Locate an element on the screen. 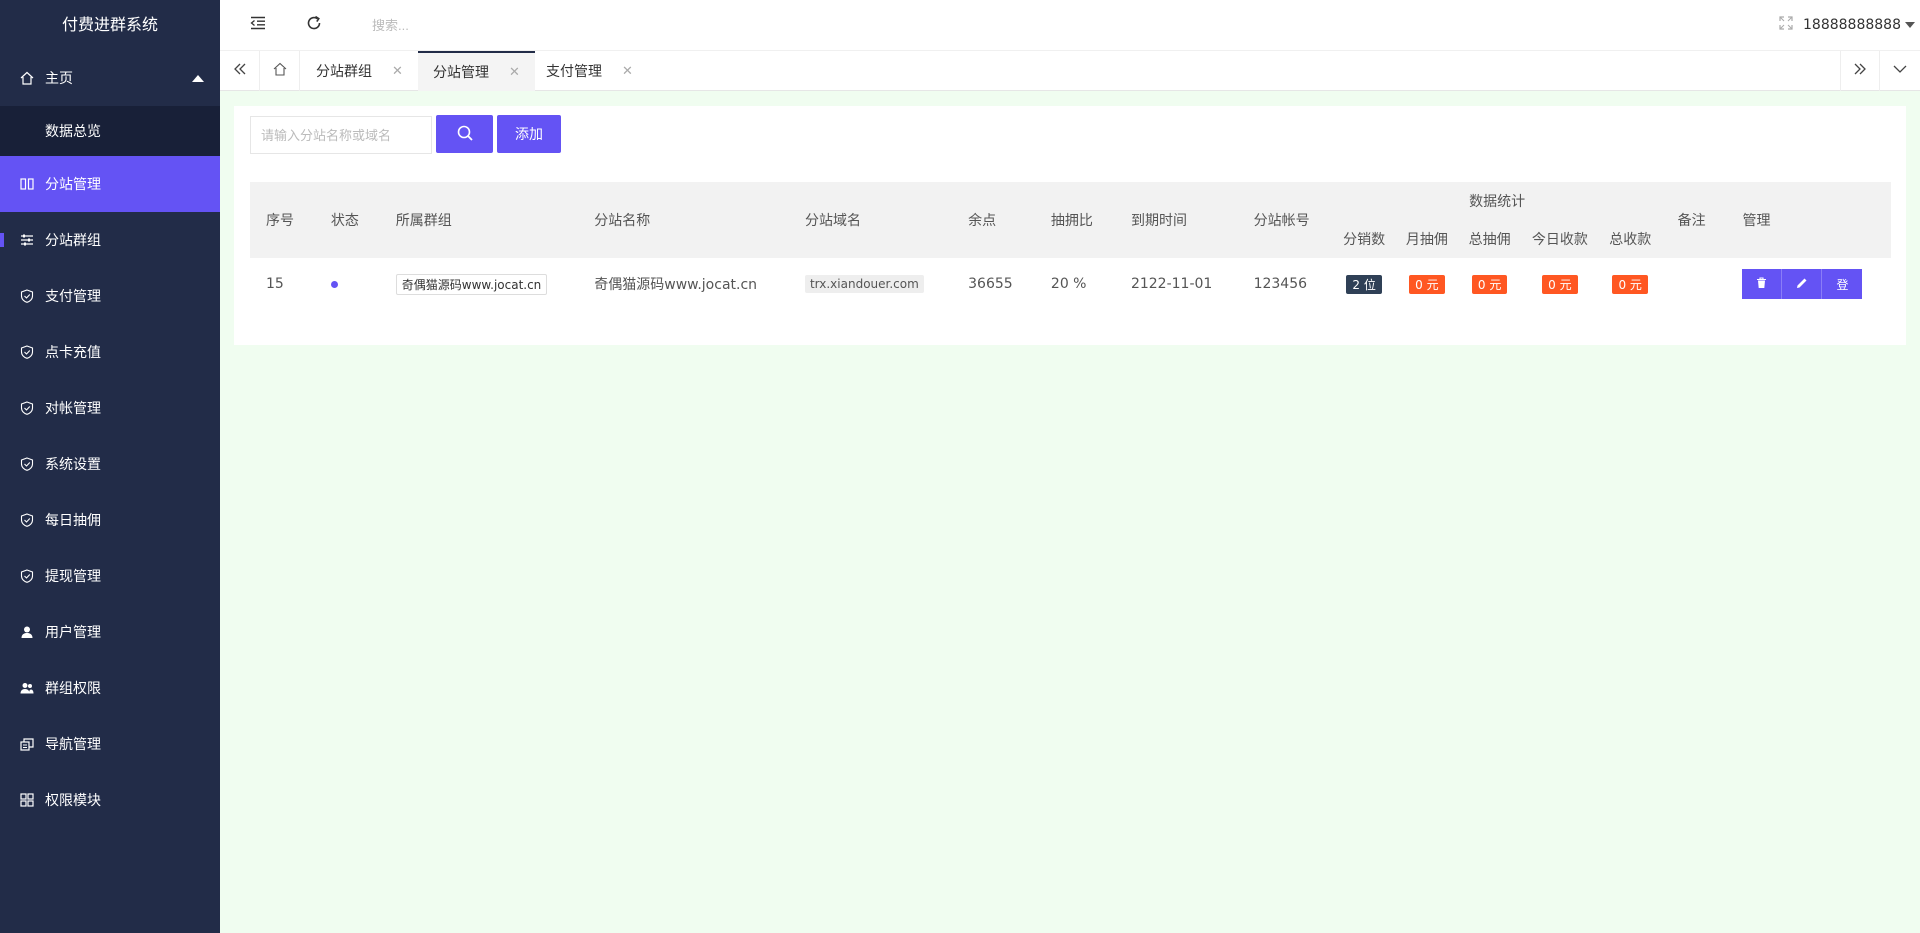 This screenshot has height=933, width=1920. chevron-down-icon is located at coordinates (1900, 71).